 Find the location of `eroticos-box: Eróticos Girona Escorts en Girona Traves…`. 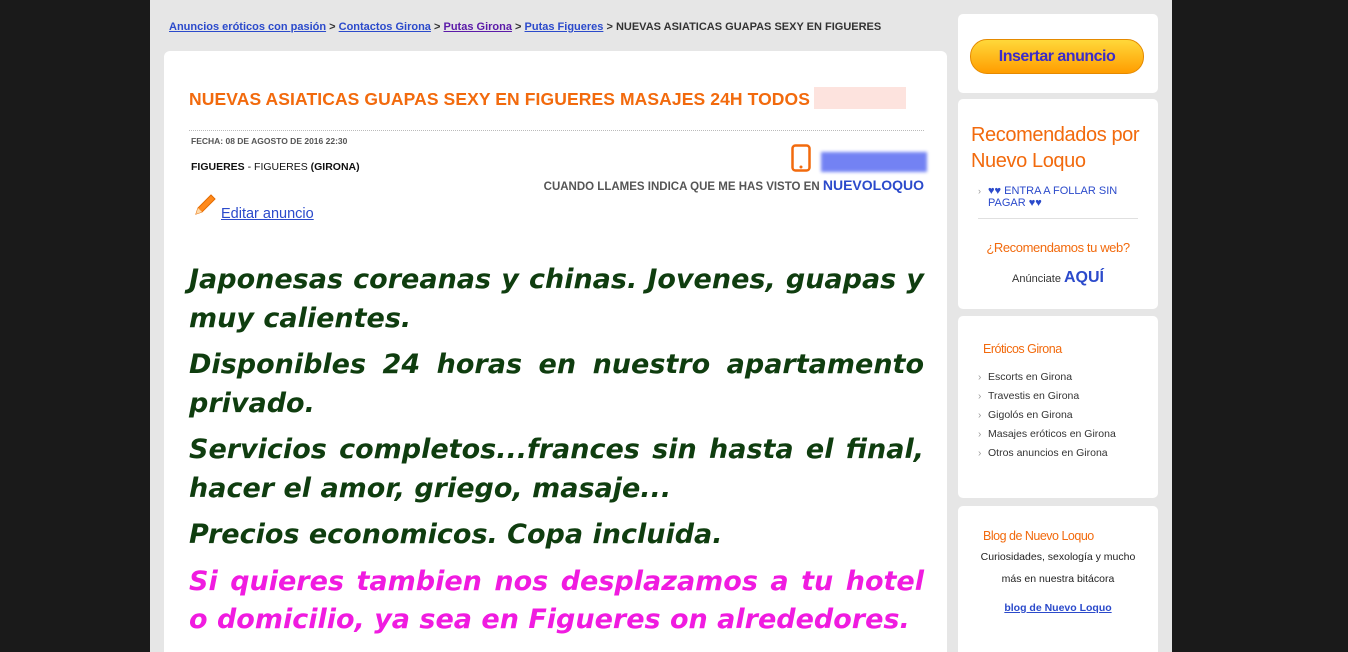

eroticos-box: Eróticos Girona Escorts en Girona Traves… is located at coordinates (1058, 407).